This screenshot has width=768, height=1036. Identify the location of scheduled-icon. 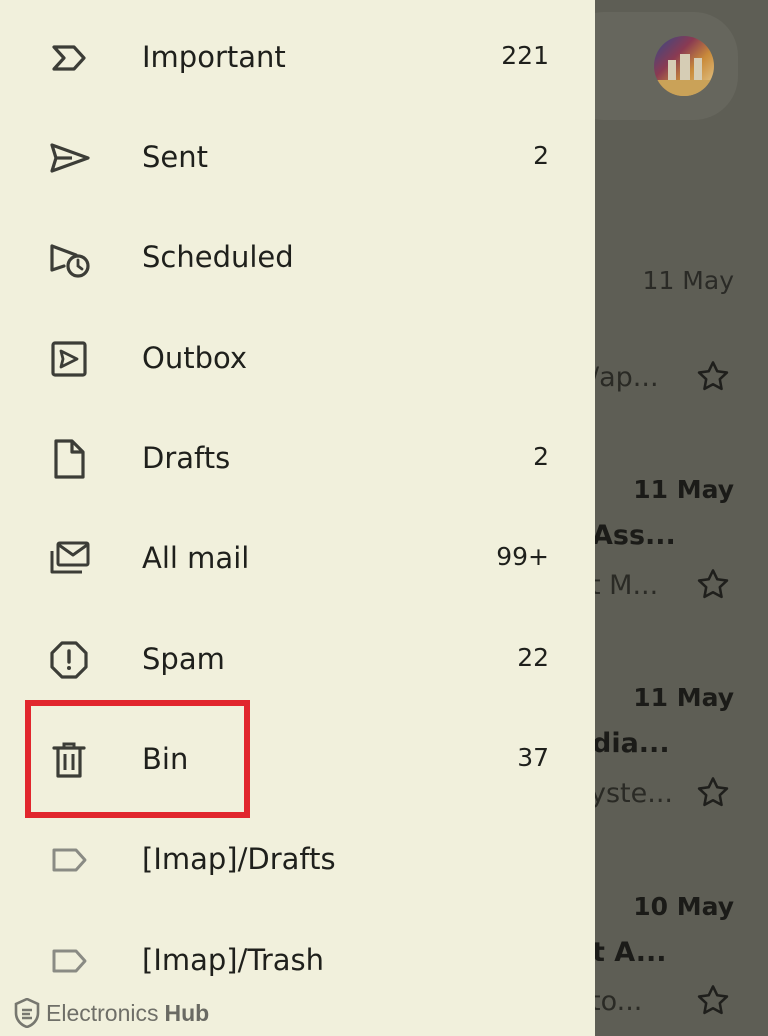
(70, 258).